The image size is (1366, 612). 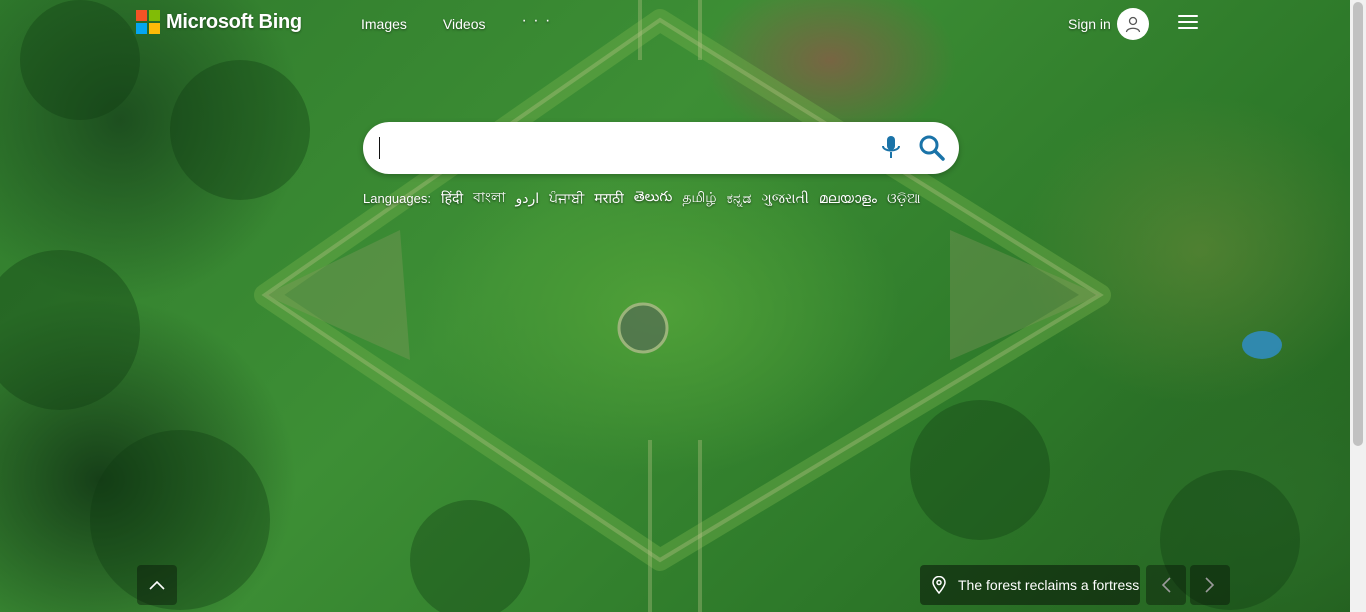 I want to click on scroll-up-button, so click(x=157, y=585).